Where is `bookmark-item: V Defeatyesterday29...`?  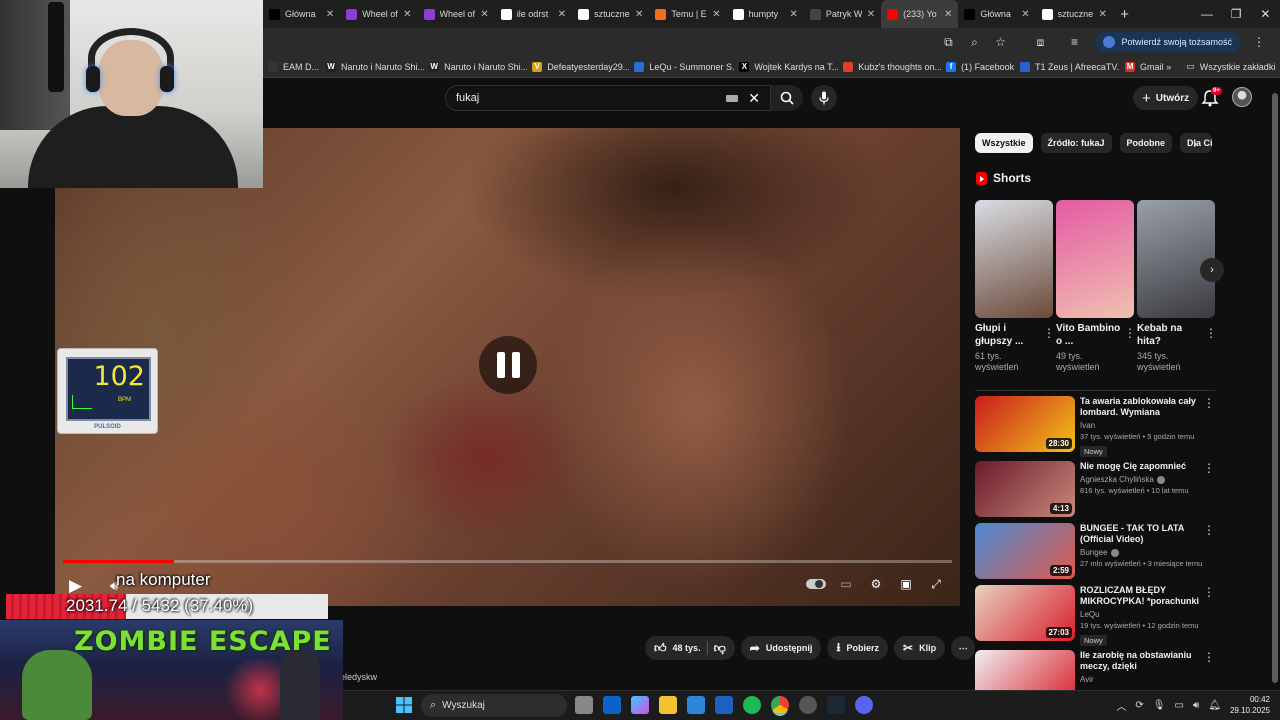
bookmark-item: V Defeatyesterday29... is located at coordinates (578, 66).